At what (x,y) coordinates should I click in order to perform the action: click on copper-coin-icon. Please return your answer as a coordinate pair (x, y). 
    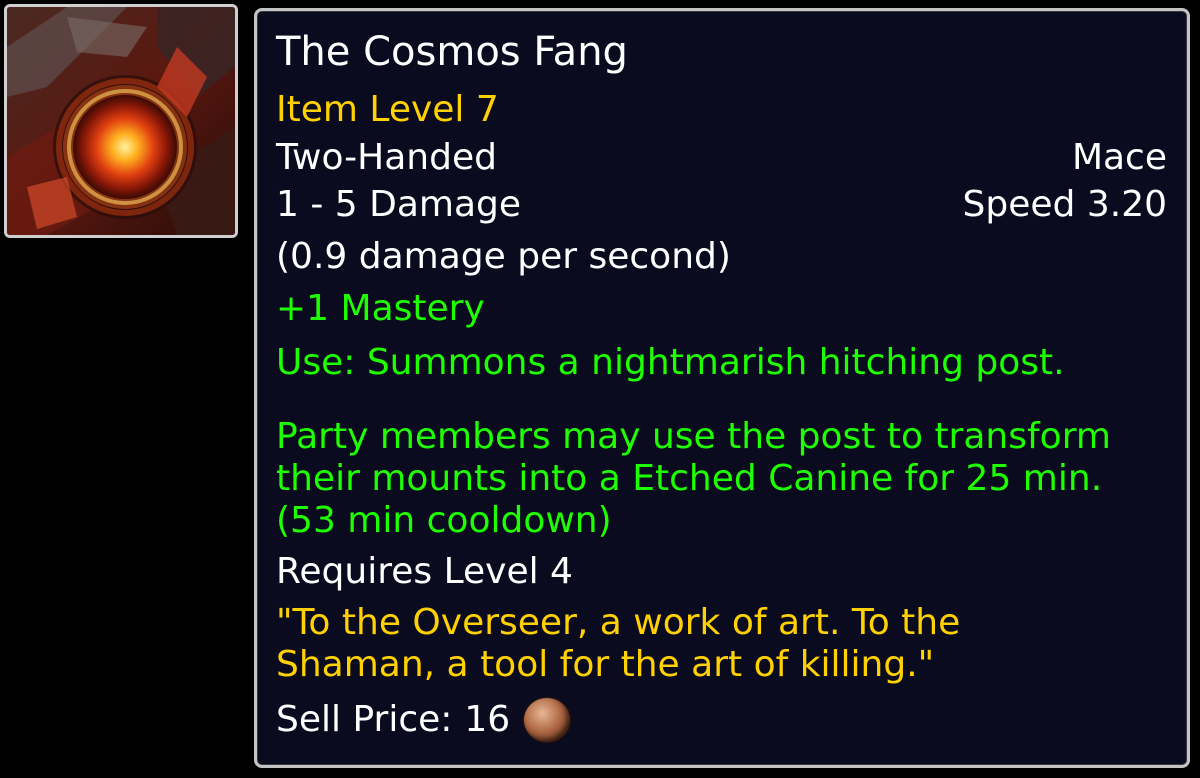
    Looking at the image, I should click on (547, 720).